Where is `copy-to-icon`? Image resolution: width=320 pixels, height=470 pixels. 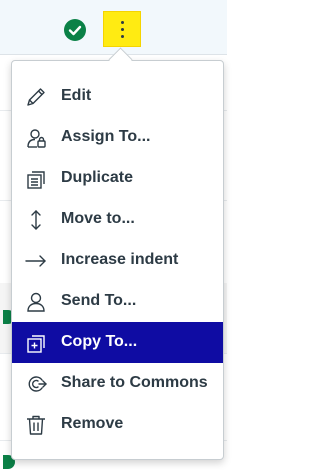
copy-to-icon is located at coordinates (36, 343).